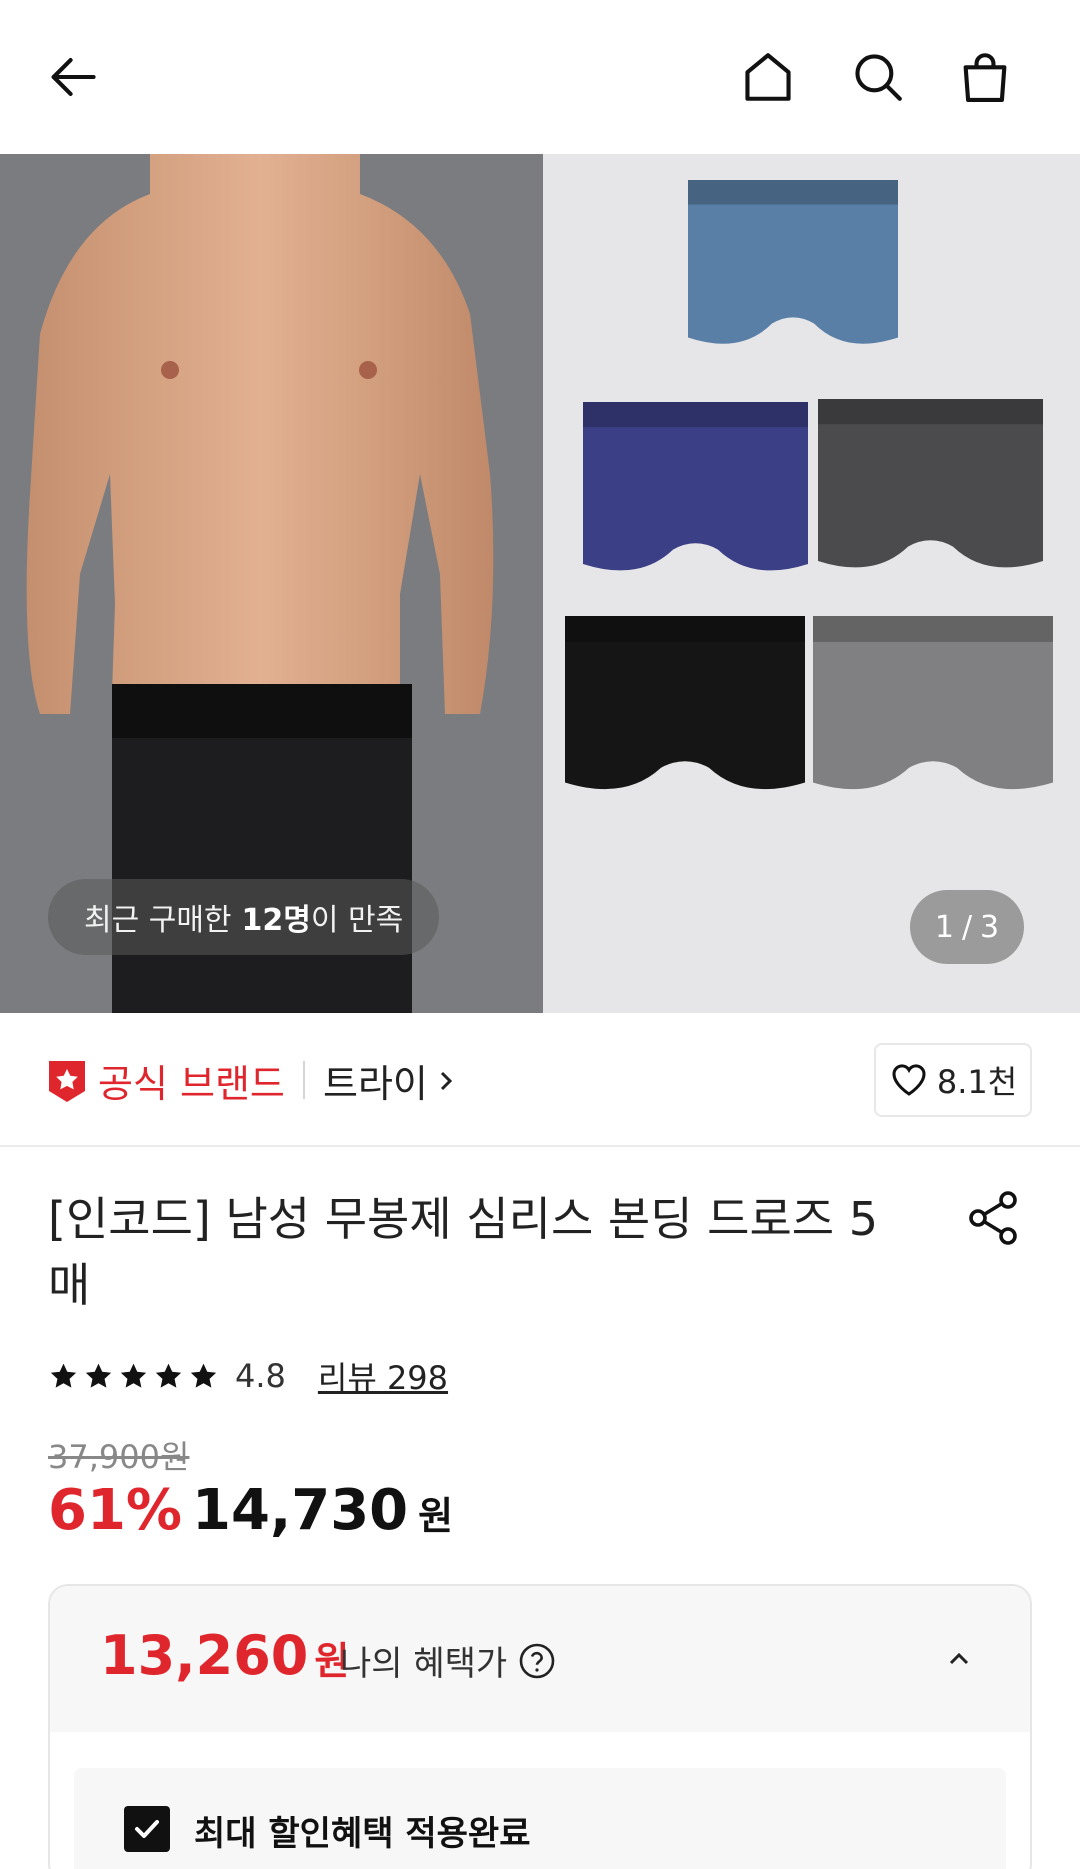  I want to click on satisfaction-badge: 최근 구매한 12명이 만족, so click(244, 917).